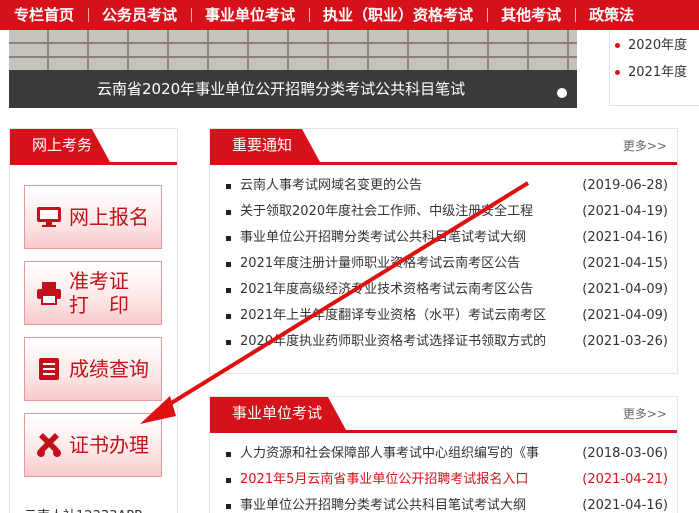 The height and width of the screenshot is (513, 699). What do you see at coordinates (531, 15) in the screenshot?
I see `nav-other-exams: 其他考试` at bounding box center [531, 15].